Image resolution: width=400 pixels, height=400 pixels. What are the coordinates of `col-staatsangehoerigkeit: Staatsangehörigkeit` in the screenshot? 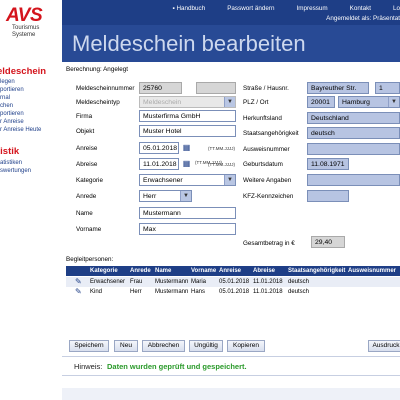 It's located at (316, 271).